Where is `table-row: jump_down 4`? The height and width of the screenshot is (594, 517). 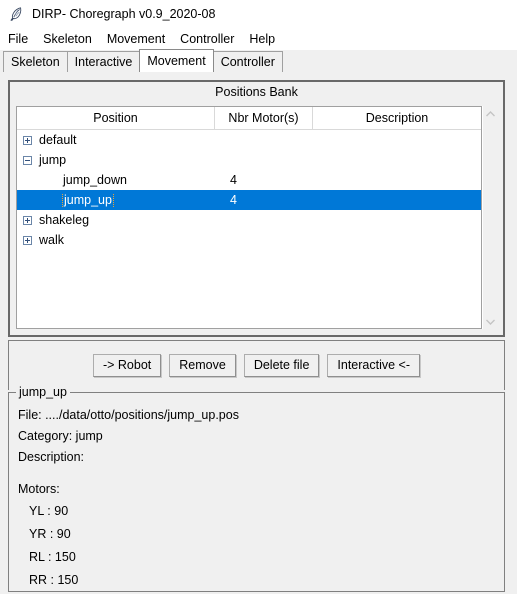
table-row: jump_down 4 is located at coordinates (249, 180).